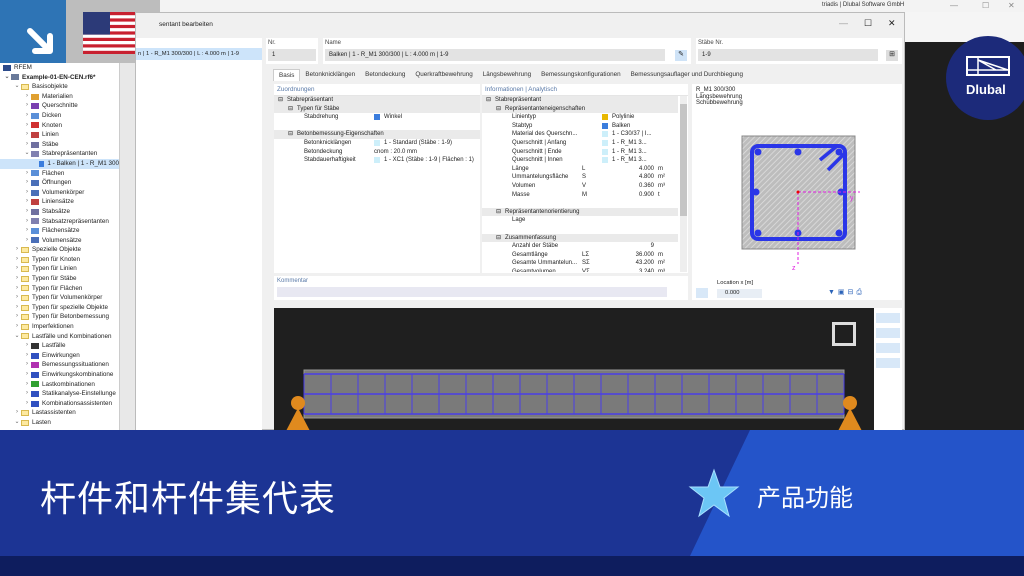  I want to click on tab-6: Bemessungsauflager und Durchbiegung, so click(687, 75).